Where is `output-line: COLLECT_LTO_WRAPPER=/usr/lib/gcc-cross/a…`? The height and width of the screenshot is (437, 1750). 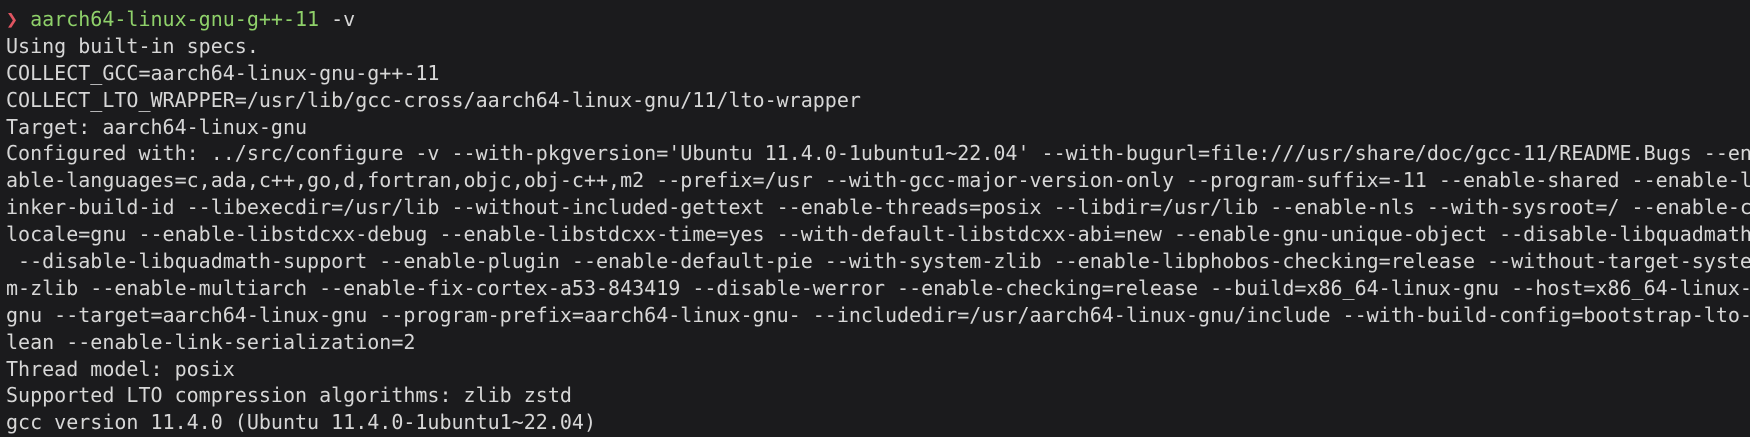 output-line: COLLECT_LTO_WRAPPER=/usr/lib/gcc-cross/a… is located at coordinates (433, 99).